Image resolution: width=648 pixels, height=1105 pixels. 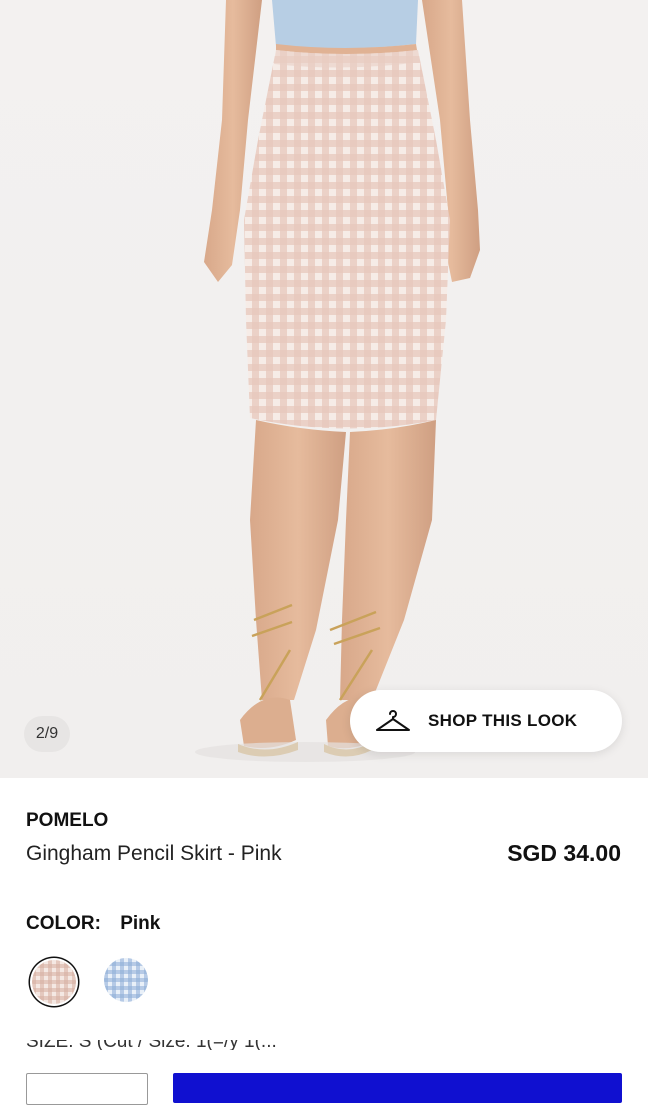 What do you see at coordinates (47, 734) in the screenshot?
I see `image-counter: 2/9` at bounding box center [47, 734].